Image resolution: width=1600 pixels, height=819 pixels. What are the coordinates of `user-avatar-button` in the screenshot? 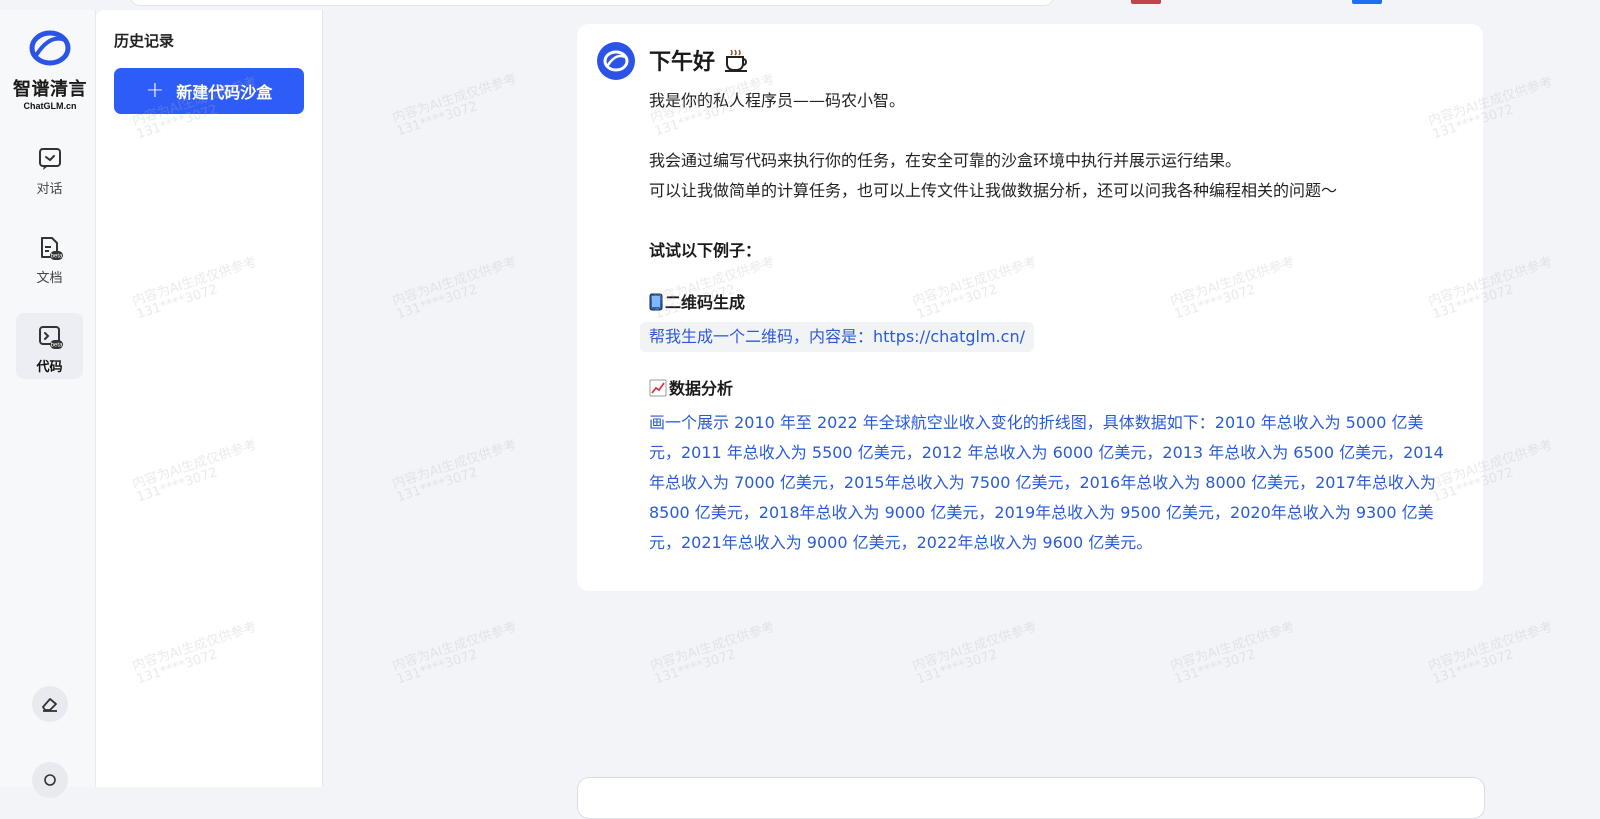 It's located at (50, 780).